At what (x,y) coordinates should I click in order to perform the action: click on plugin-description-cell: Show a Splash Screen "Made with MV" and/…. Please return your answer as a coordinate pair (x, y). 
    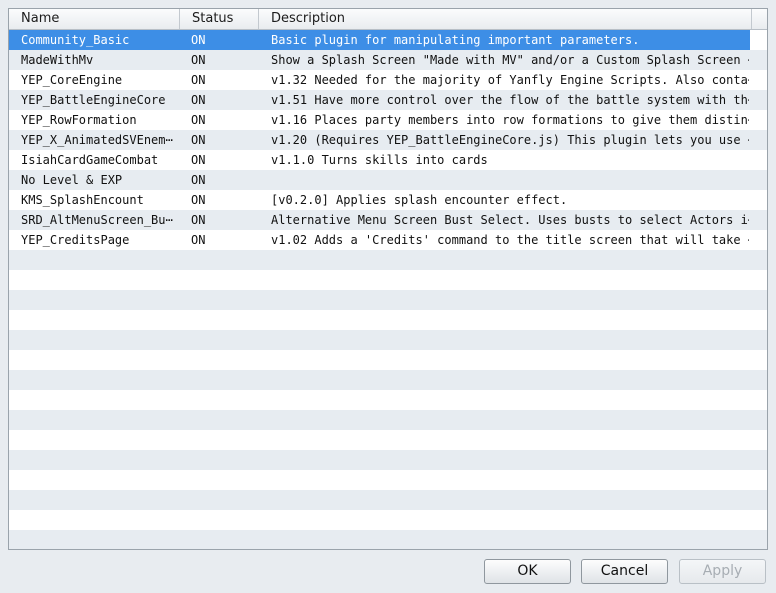
    Looking at the image, I should click on (510, 60).